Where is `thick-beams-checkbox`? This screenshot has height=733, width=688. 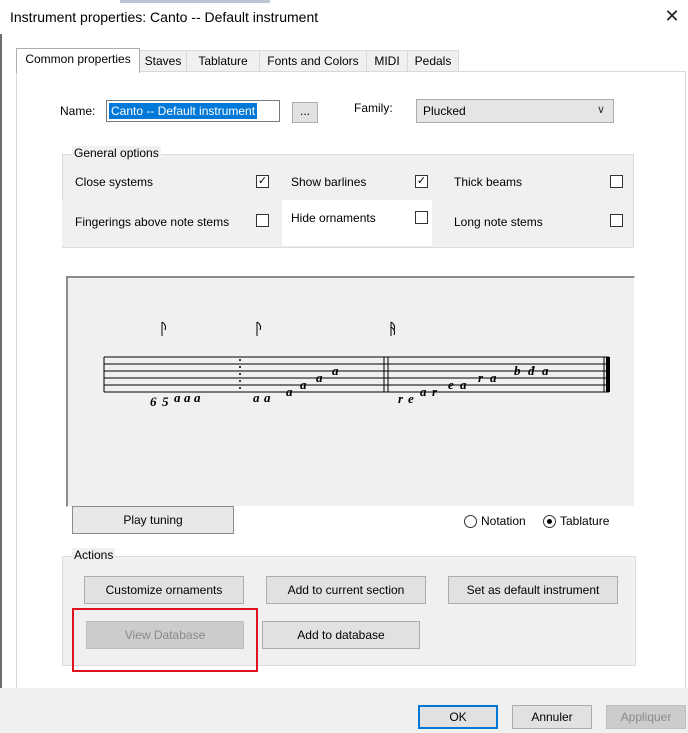 thick-beams-checkbox is located at coordinates (616, 181).